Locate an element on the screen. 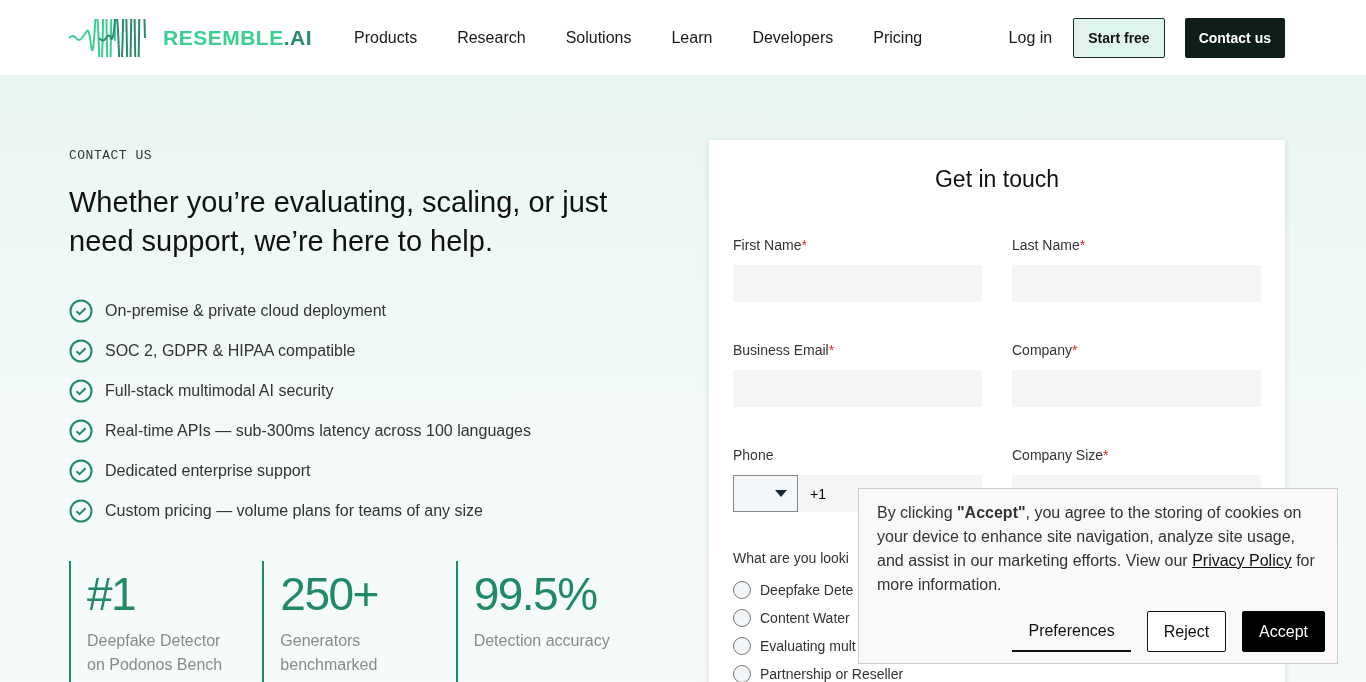 The height and width of the screenshot is (682, 1366). stat-label: Deepfake Detector on Podonos Bench is located at coordinates (155, 653).